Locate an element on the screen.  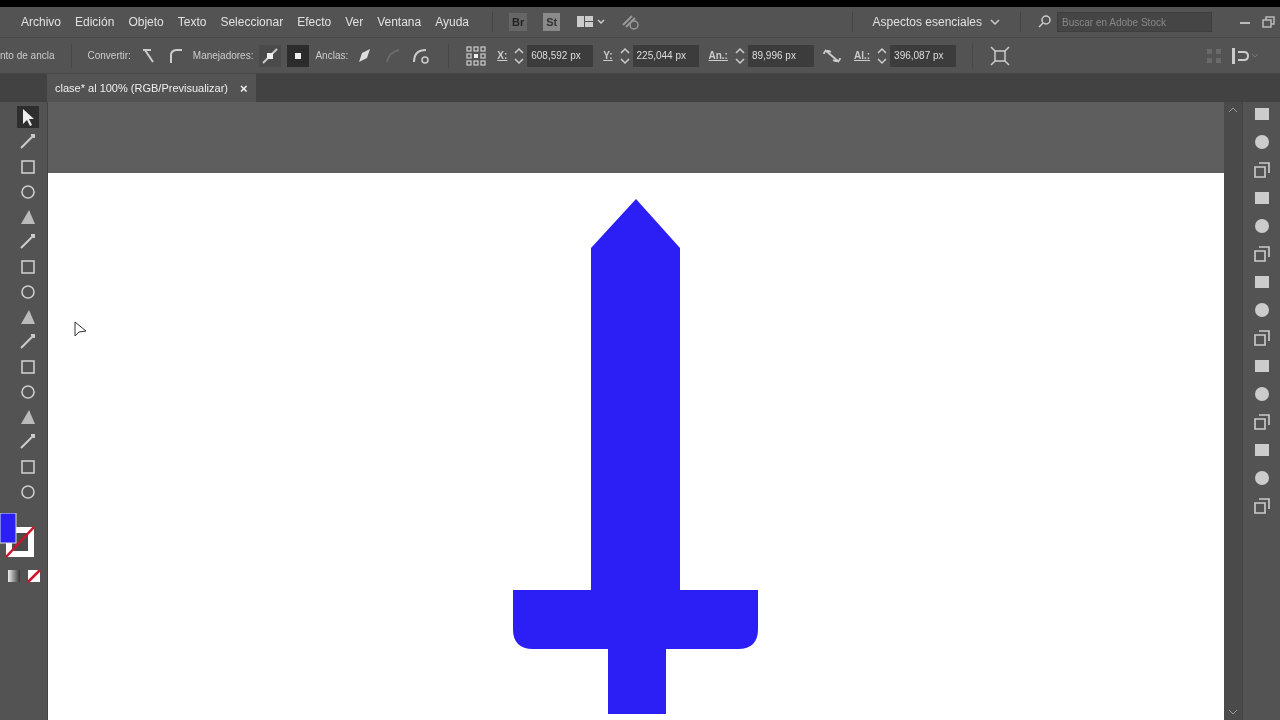
sync-icon is located at coordinates (630, 22).